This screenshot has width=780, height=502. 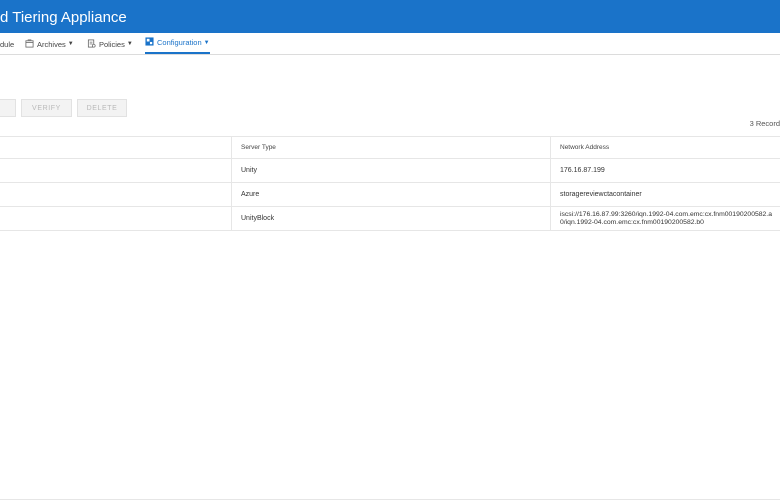 What do you see at coordinates (390, 499) in the screenshot?
I see `divider` at bounding box center [390, 499].